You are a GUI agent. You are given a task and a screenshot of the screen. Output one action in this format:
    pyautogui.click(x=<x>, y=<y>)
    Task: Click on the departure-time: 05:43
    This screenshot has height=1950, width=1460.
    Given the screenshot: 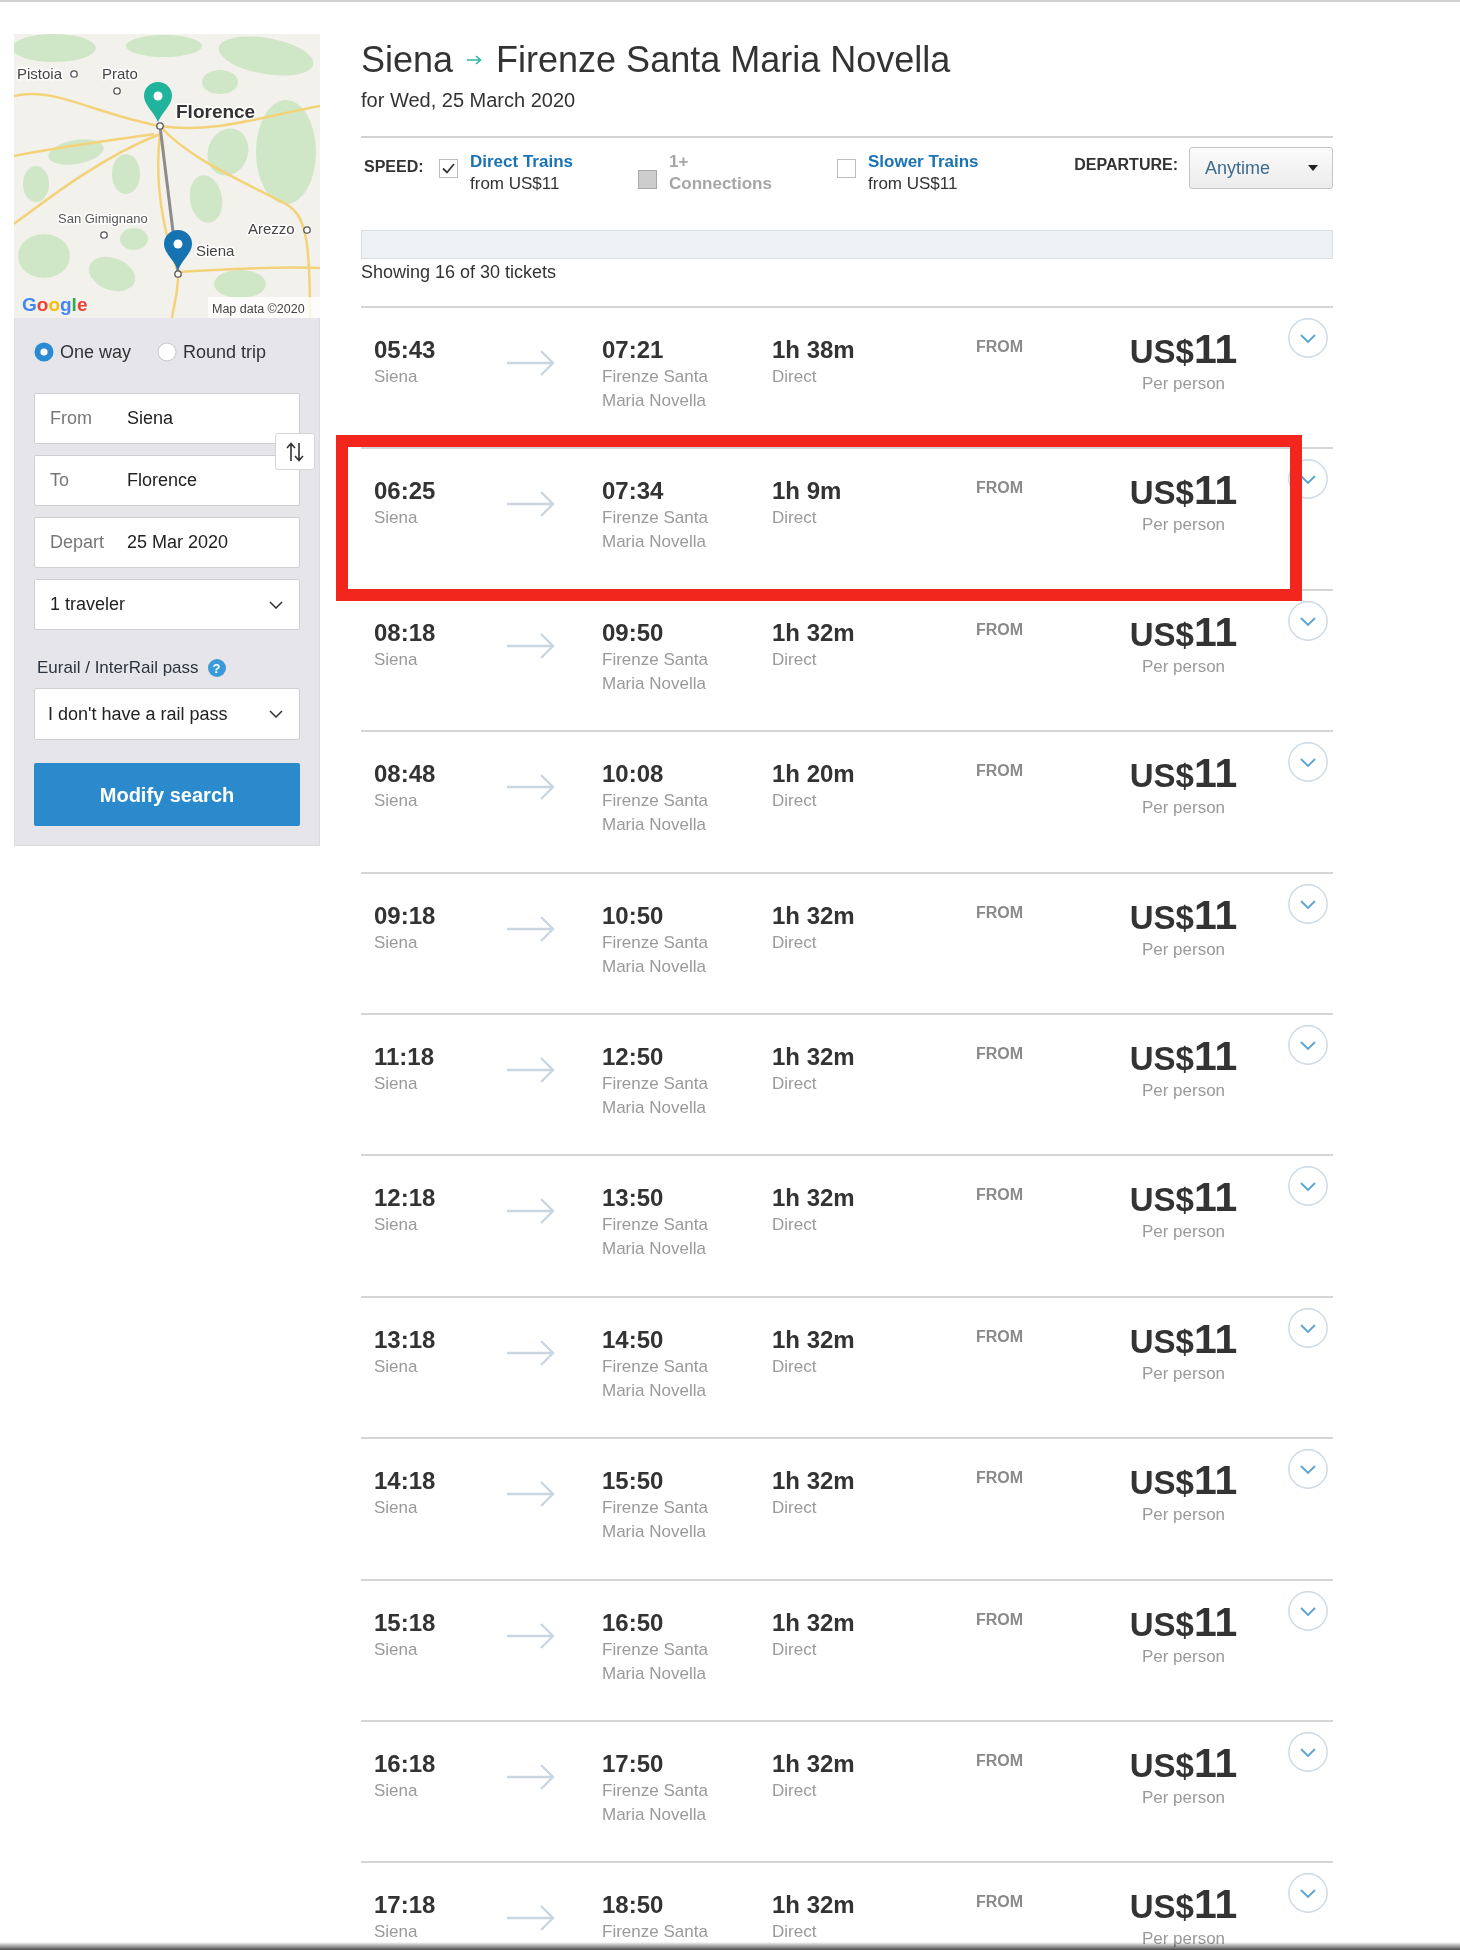 What is the action you would take?
    pyautogui.click(x=405, y=350)
    